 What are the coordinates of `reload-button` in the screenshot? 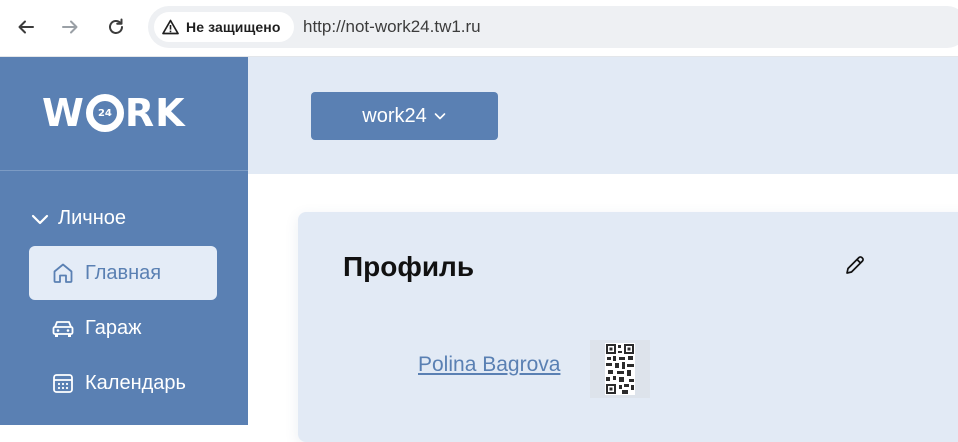 It's located at (116, 27).